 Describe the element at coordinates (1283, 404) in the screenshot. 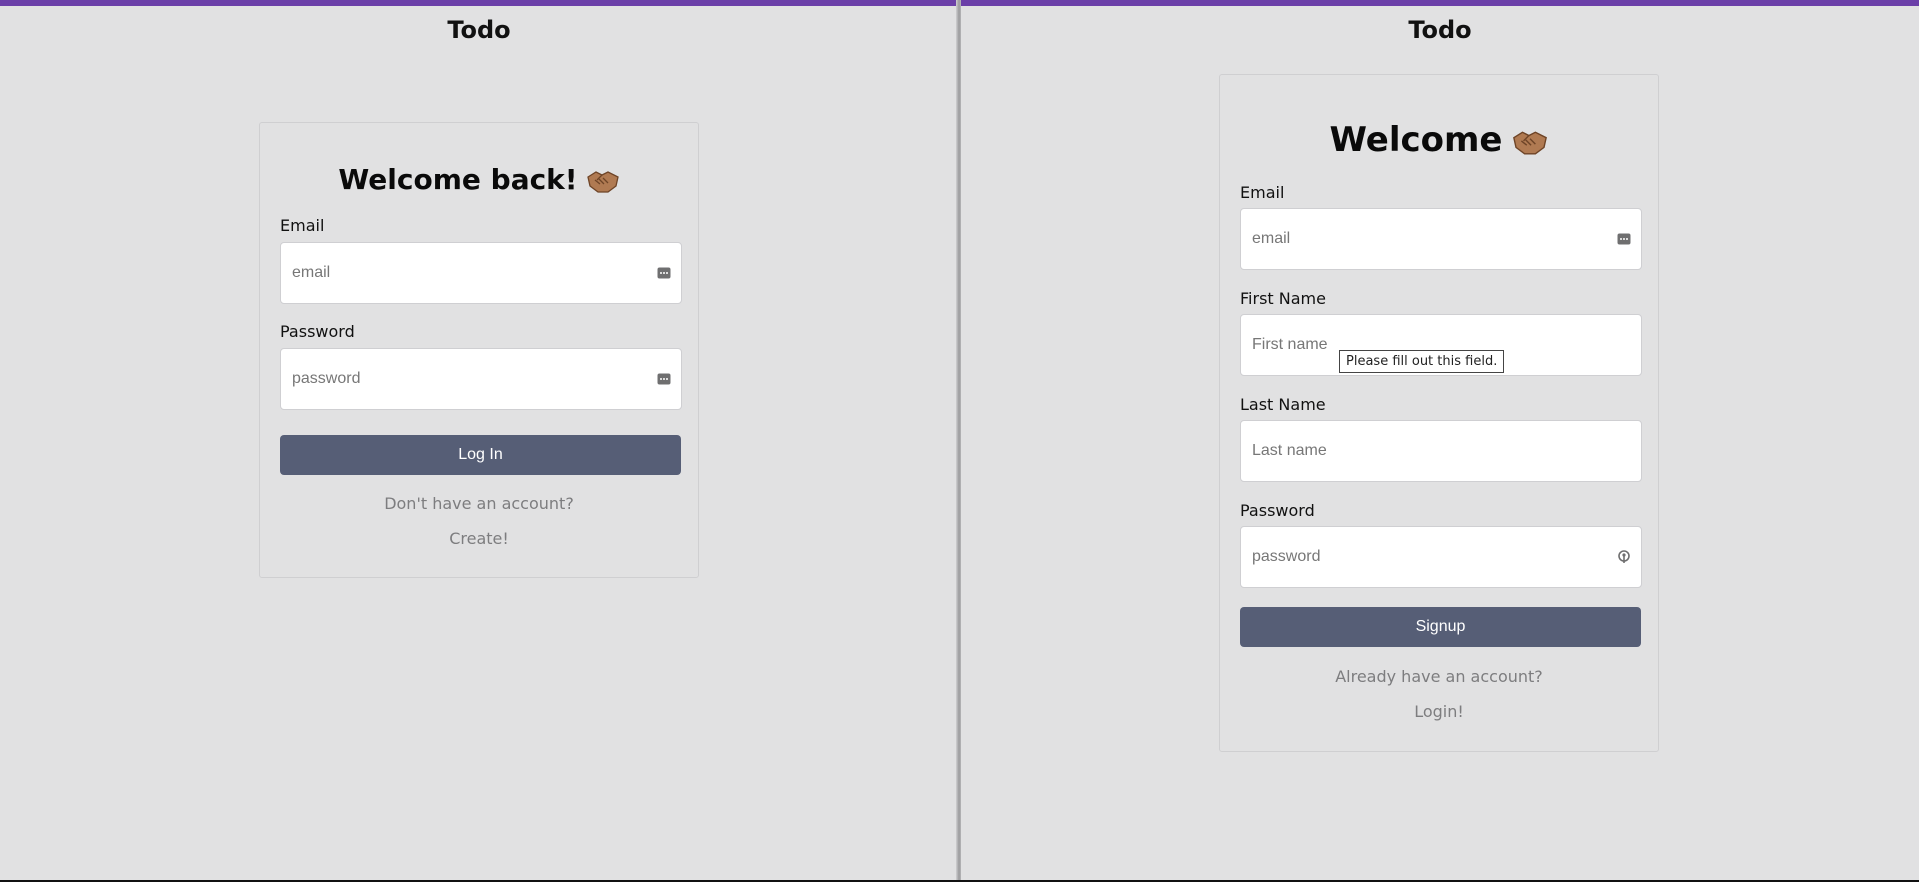

I see `last-name-label: Last Name` at that location.